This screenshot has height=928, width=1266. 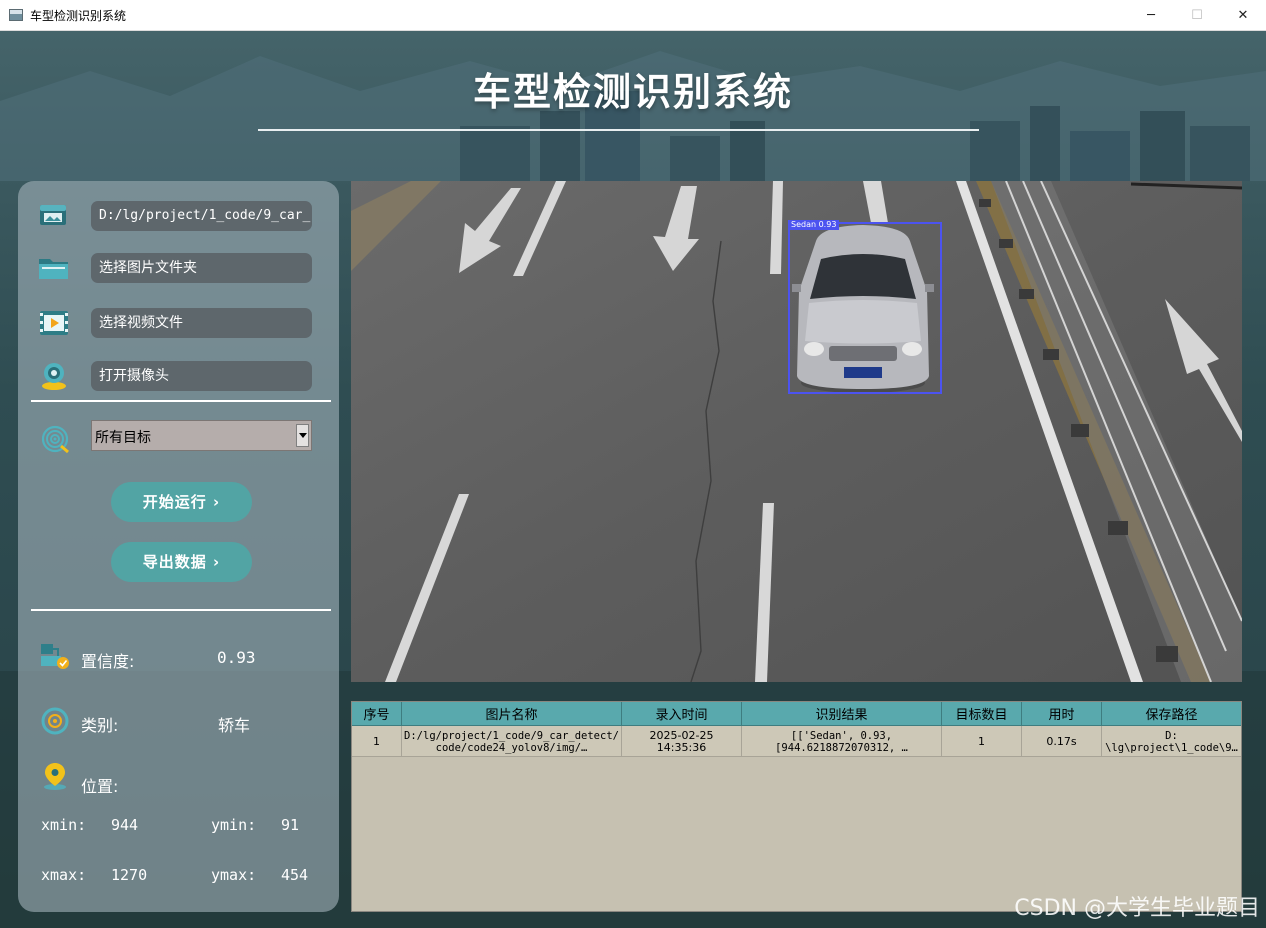 I want to click on ymin-value: 91, so click(x=290, y=825).